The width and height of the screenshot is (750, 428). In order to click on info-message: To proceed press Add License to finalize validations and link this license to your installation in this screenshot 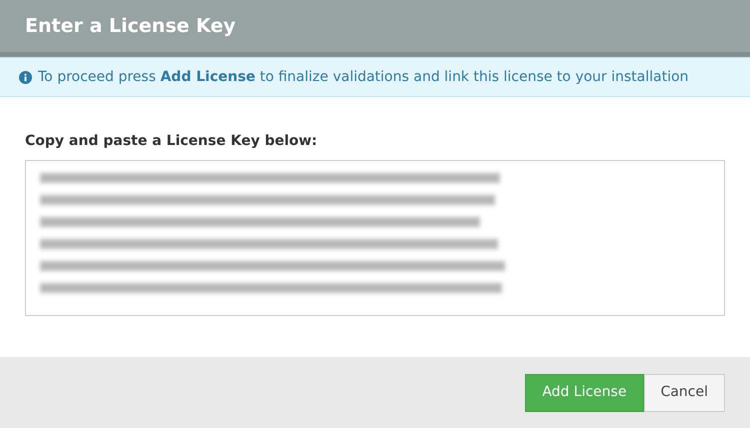, I will do `click(363, 77)`.